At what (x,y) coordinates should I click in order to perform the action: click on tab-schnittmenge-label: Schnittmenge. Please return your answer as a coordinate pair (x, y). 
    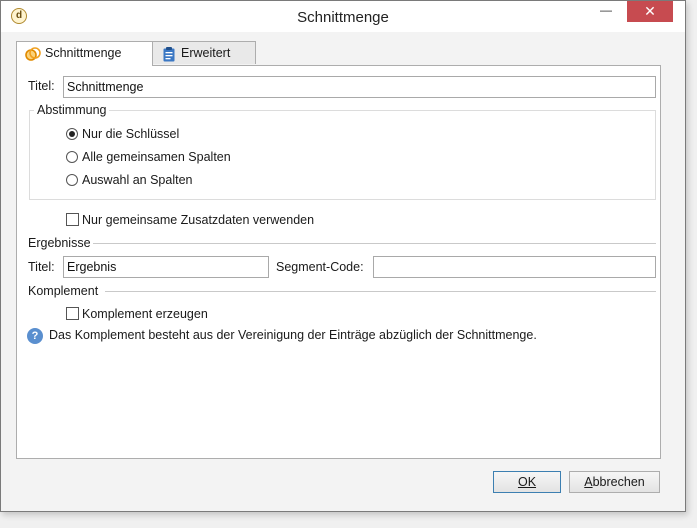
    Looking at the image, I should click on (83, 53).